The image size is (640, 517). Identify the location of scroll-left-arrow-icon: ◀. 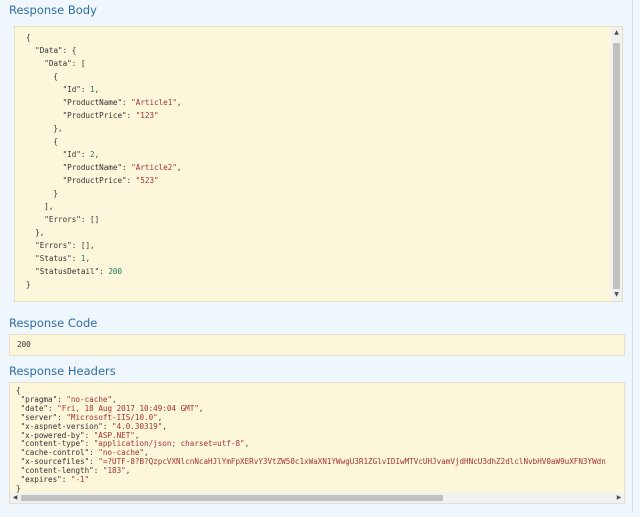
(15, 498).